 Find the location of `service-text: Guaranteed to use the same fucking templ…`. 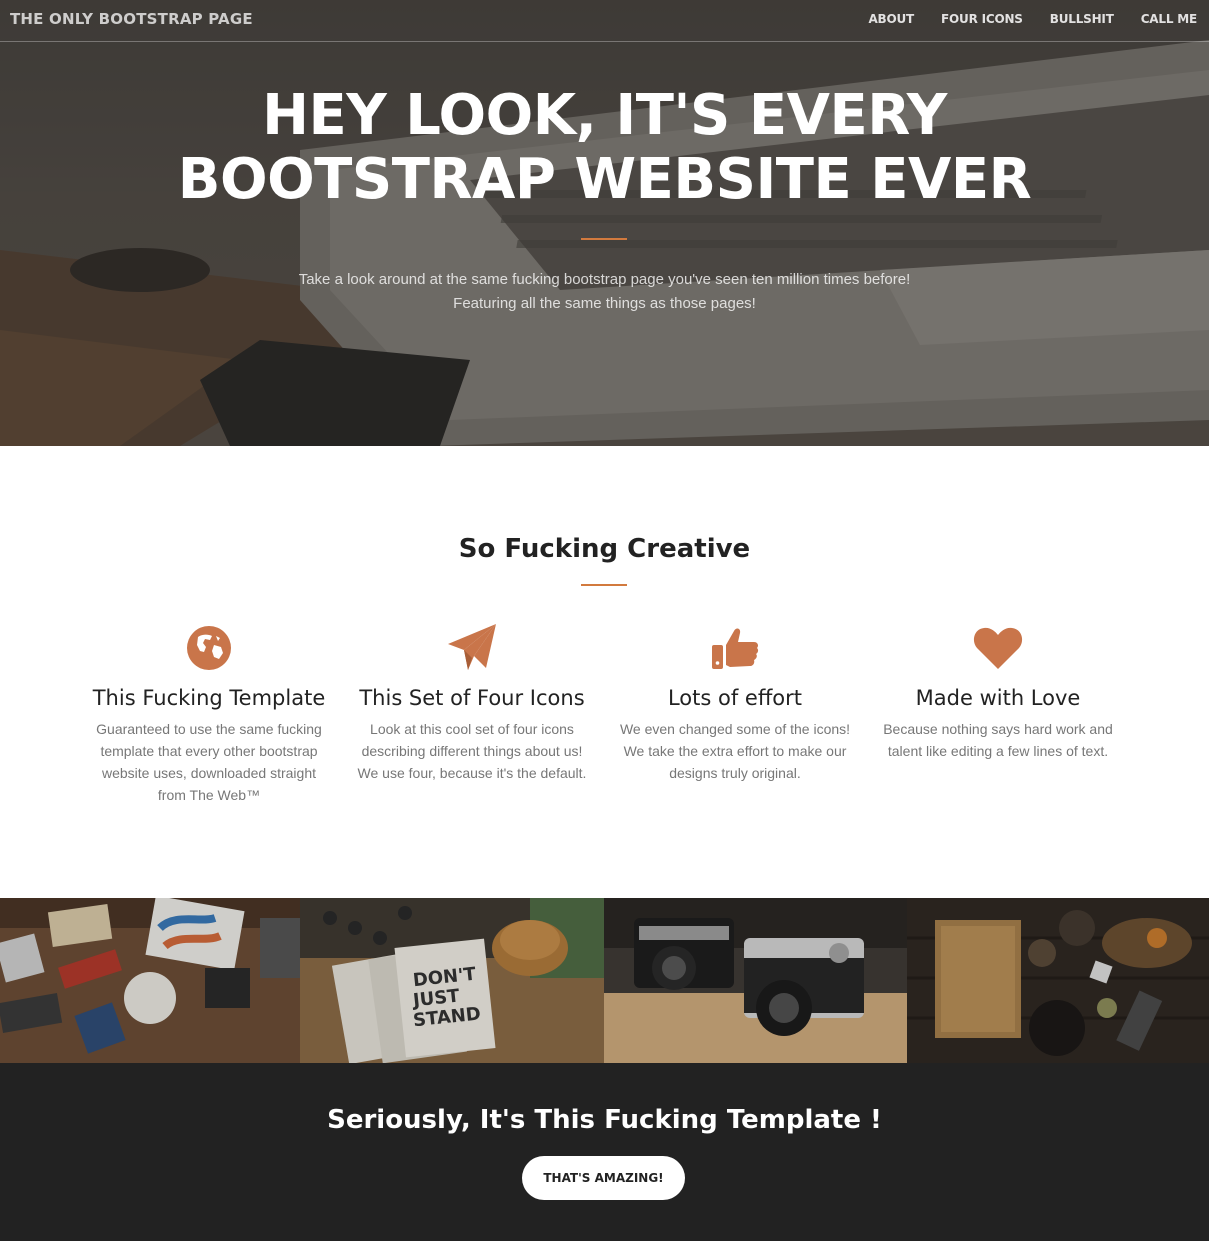

service-text: Guaranteed to use the same fucking templ… is located at coordinates (209, 762).